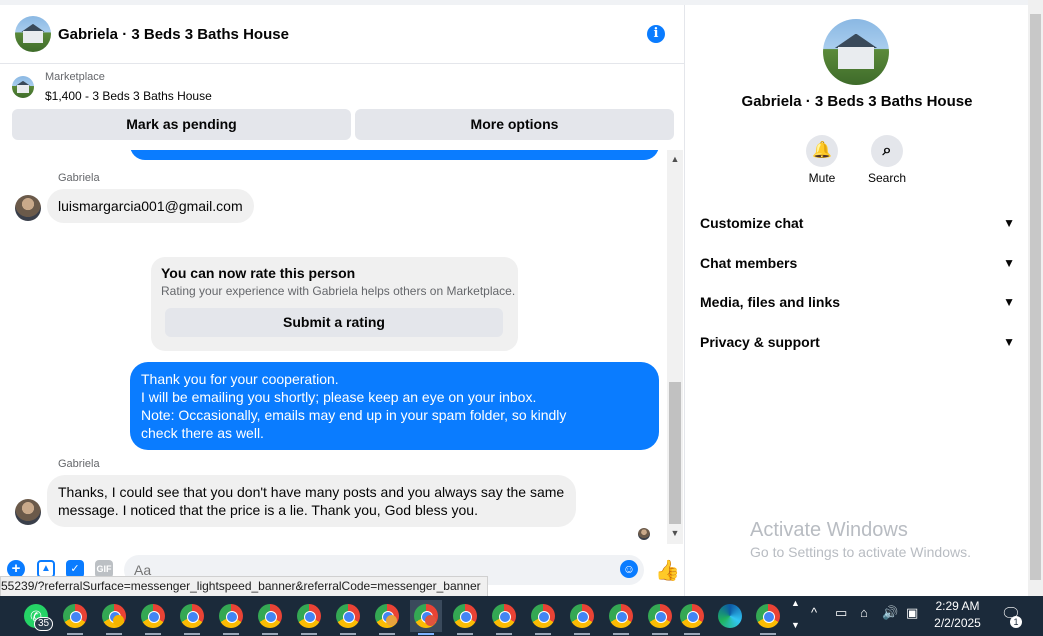 The height and width of the screenshot is (636, 1043). Describe the element at coordinates (856, 52) in the screenshot. I see `profile-avatar` at that location.